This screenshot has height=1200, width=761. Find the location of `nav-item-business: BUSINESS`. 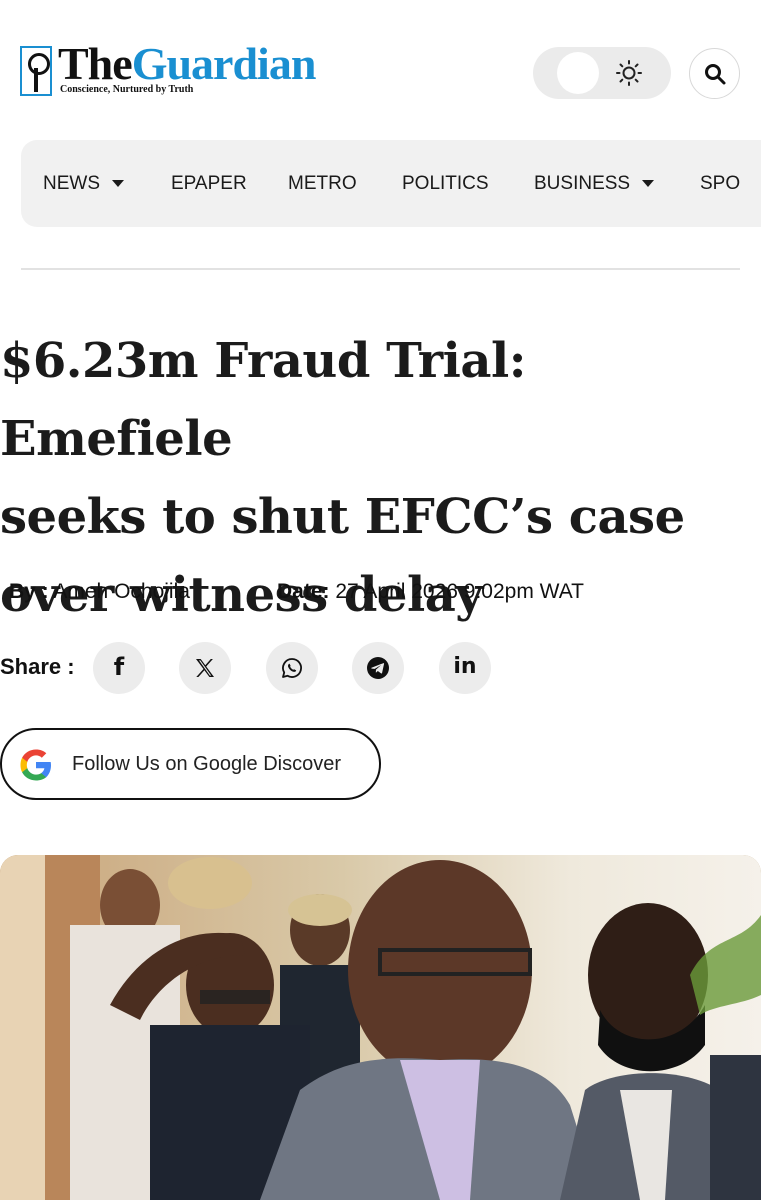

nav-item-business: BUSINESS is located at coordinates (594, 183).